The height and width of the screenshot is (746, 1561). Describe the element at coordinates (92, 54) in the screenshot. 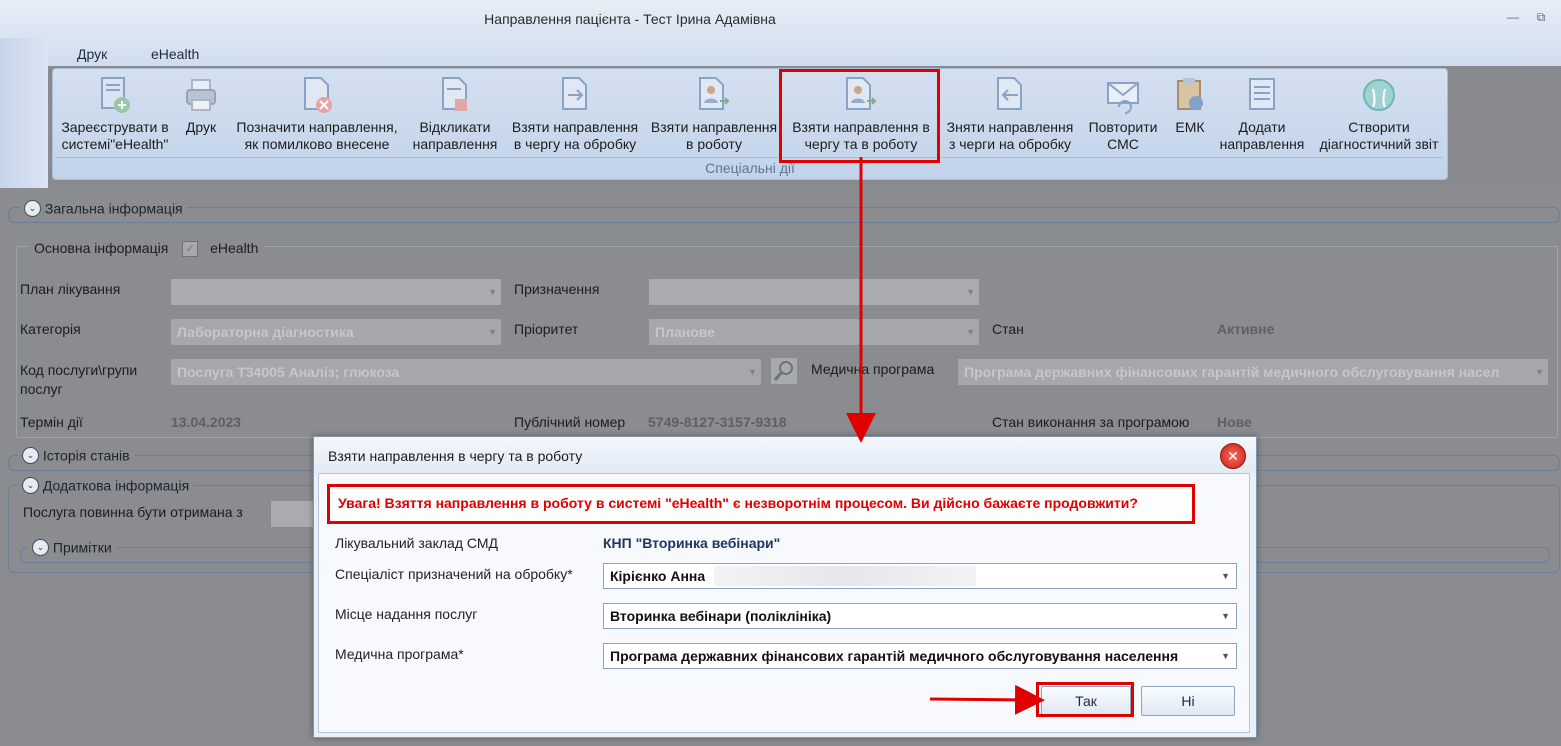

I see `menu-print: Друк` at that location.